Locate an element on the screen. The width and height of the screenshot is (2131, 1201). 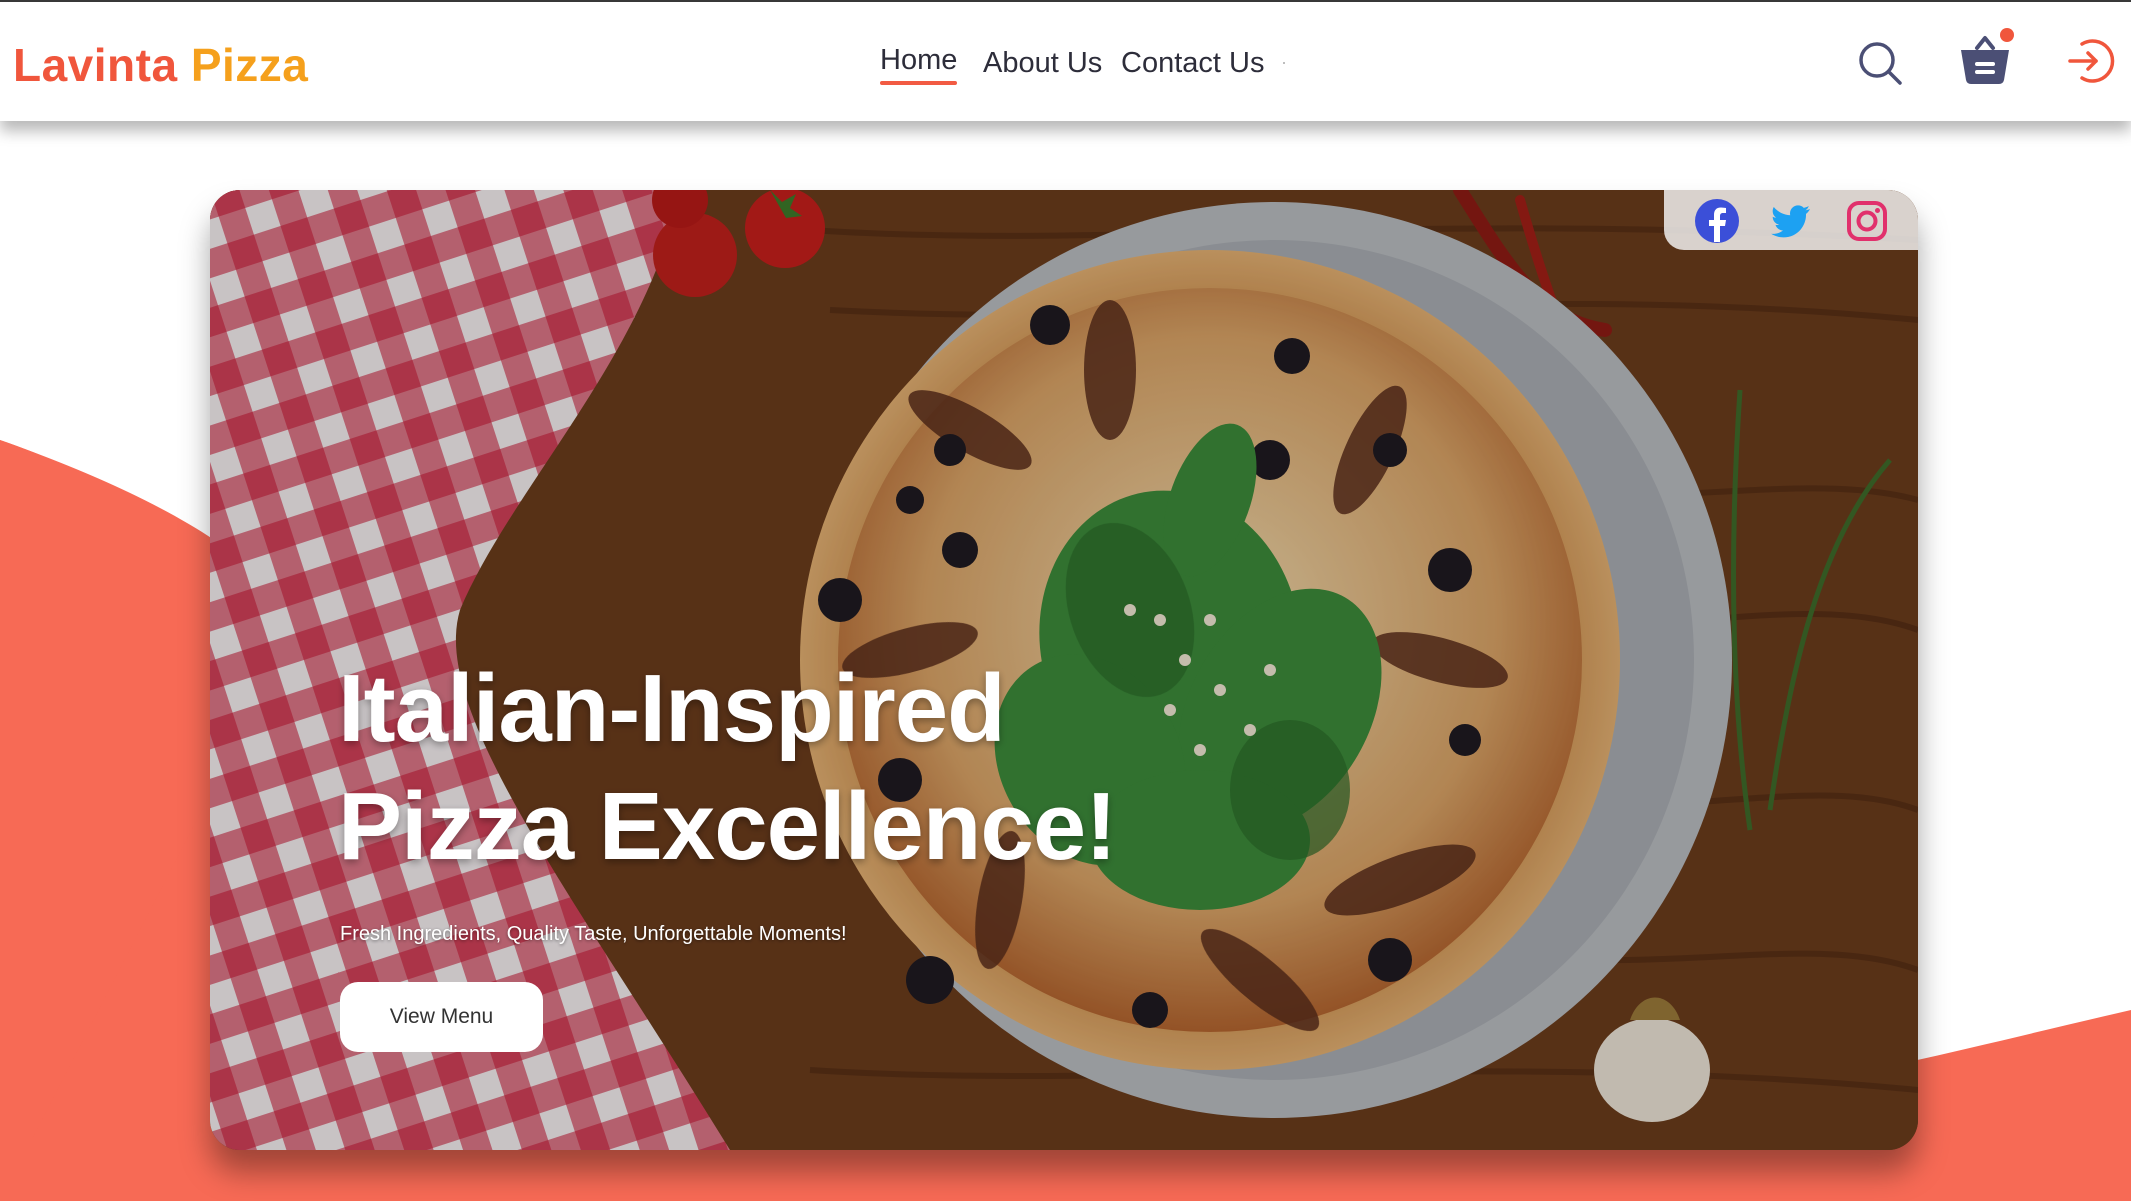
nav-contact-label: Contact Us is located at coordinates (1193, 63).